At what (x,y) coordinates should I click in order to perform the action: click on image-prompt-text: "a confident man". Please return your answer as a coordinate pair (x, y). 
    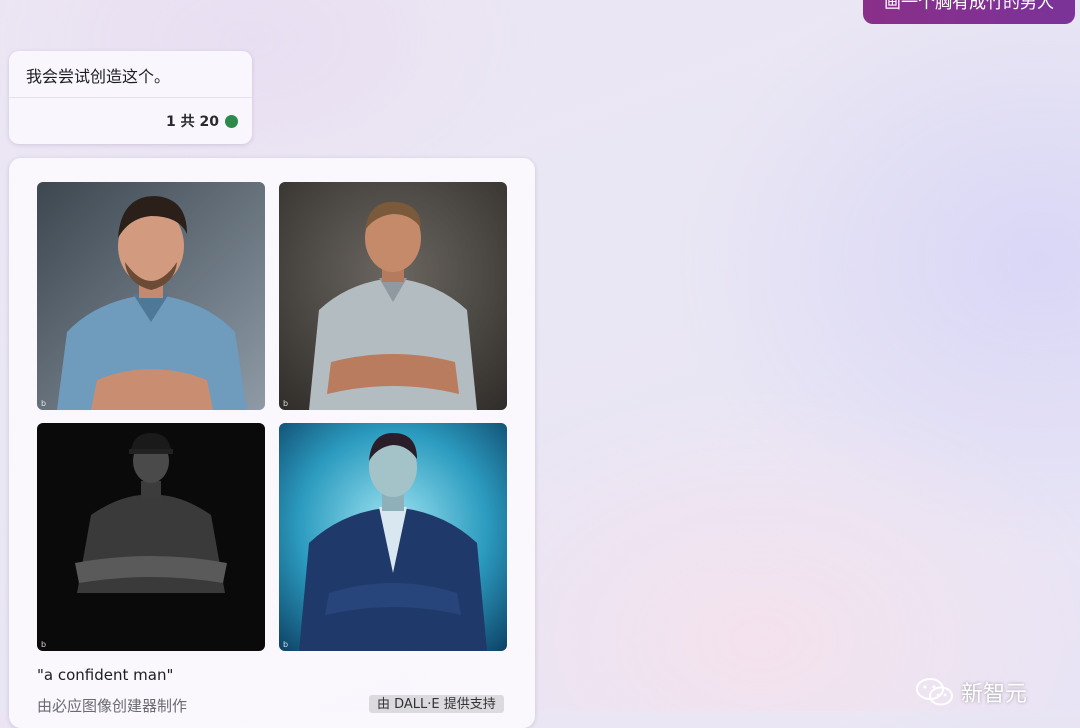
    Looking at the image, I should click on (105, 675).